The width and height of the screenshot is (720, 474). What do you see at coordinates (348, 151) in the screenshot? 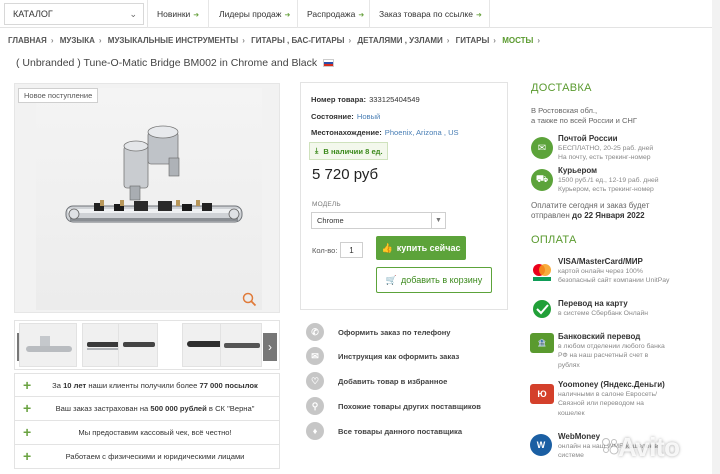
I see `stock-badge: ⤓ В наличии 8 ед.` at bounding box center [348, 151].